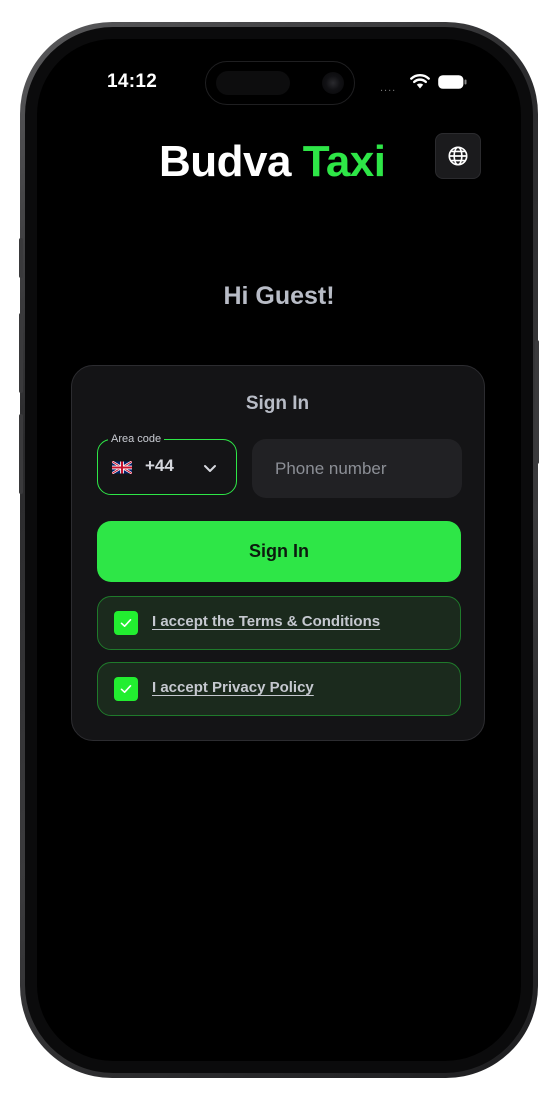 This screenshot has height=1100, width=558. What do you see at coordinates (253, 83) in the screenshot?
I see `island-sensor` at bounding box center [253, 83].